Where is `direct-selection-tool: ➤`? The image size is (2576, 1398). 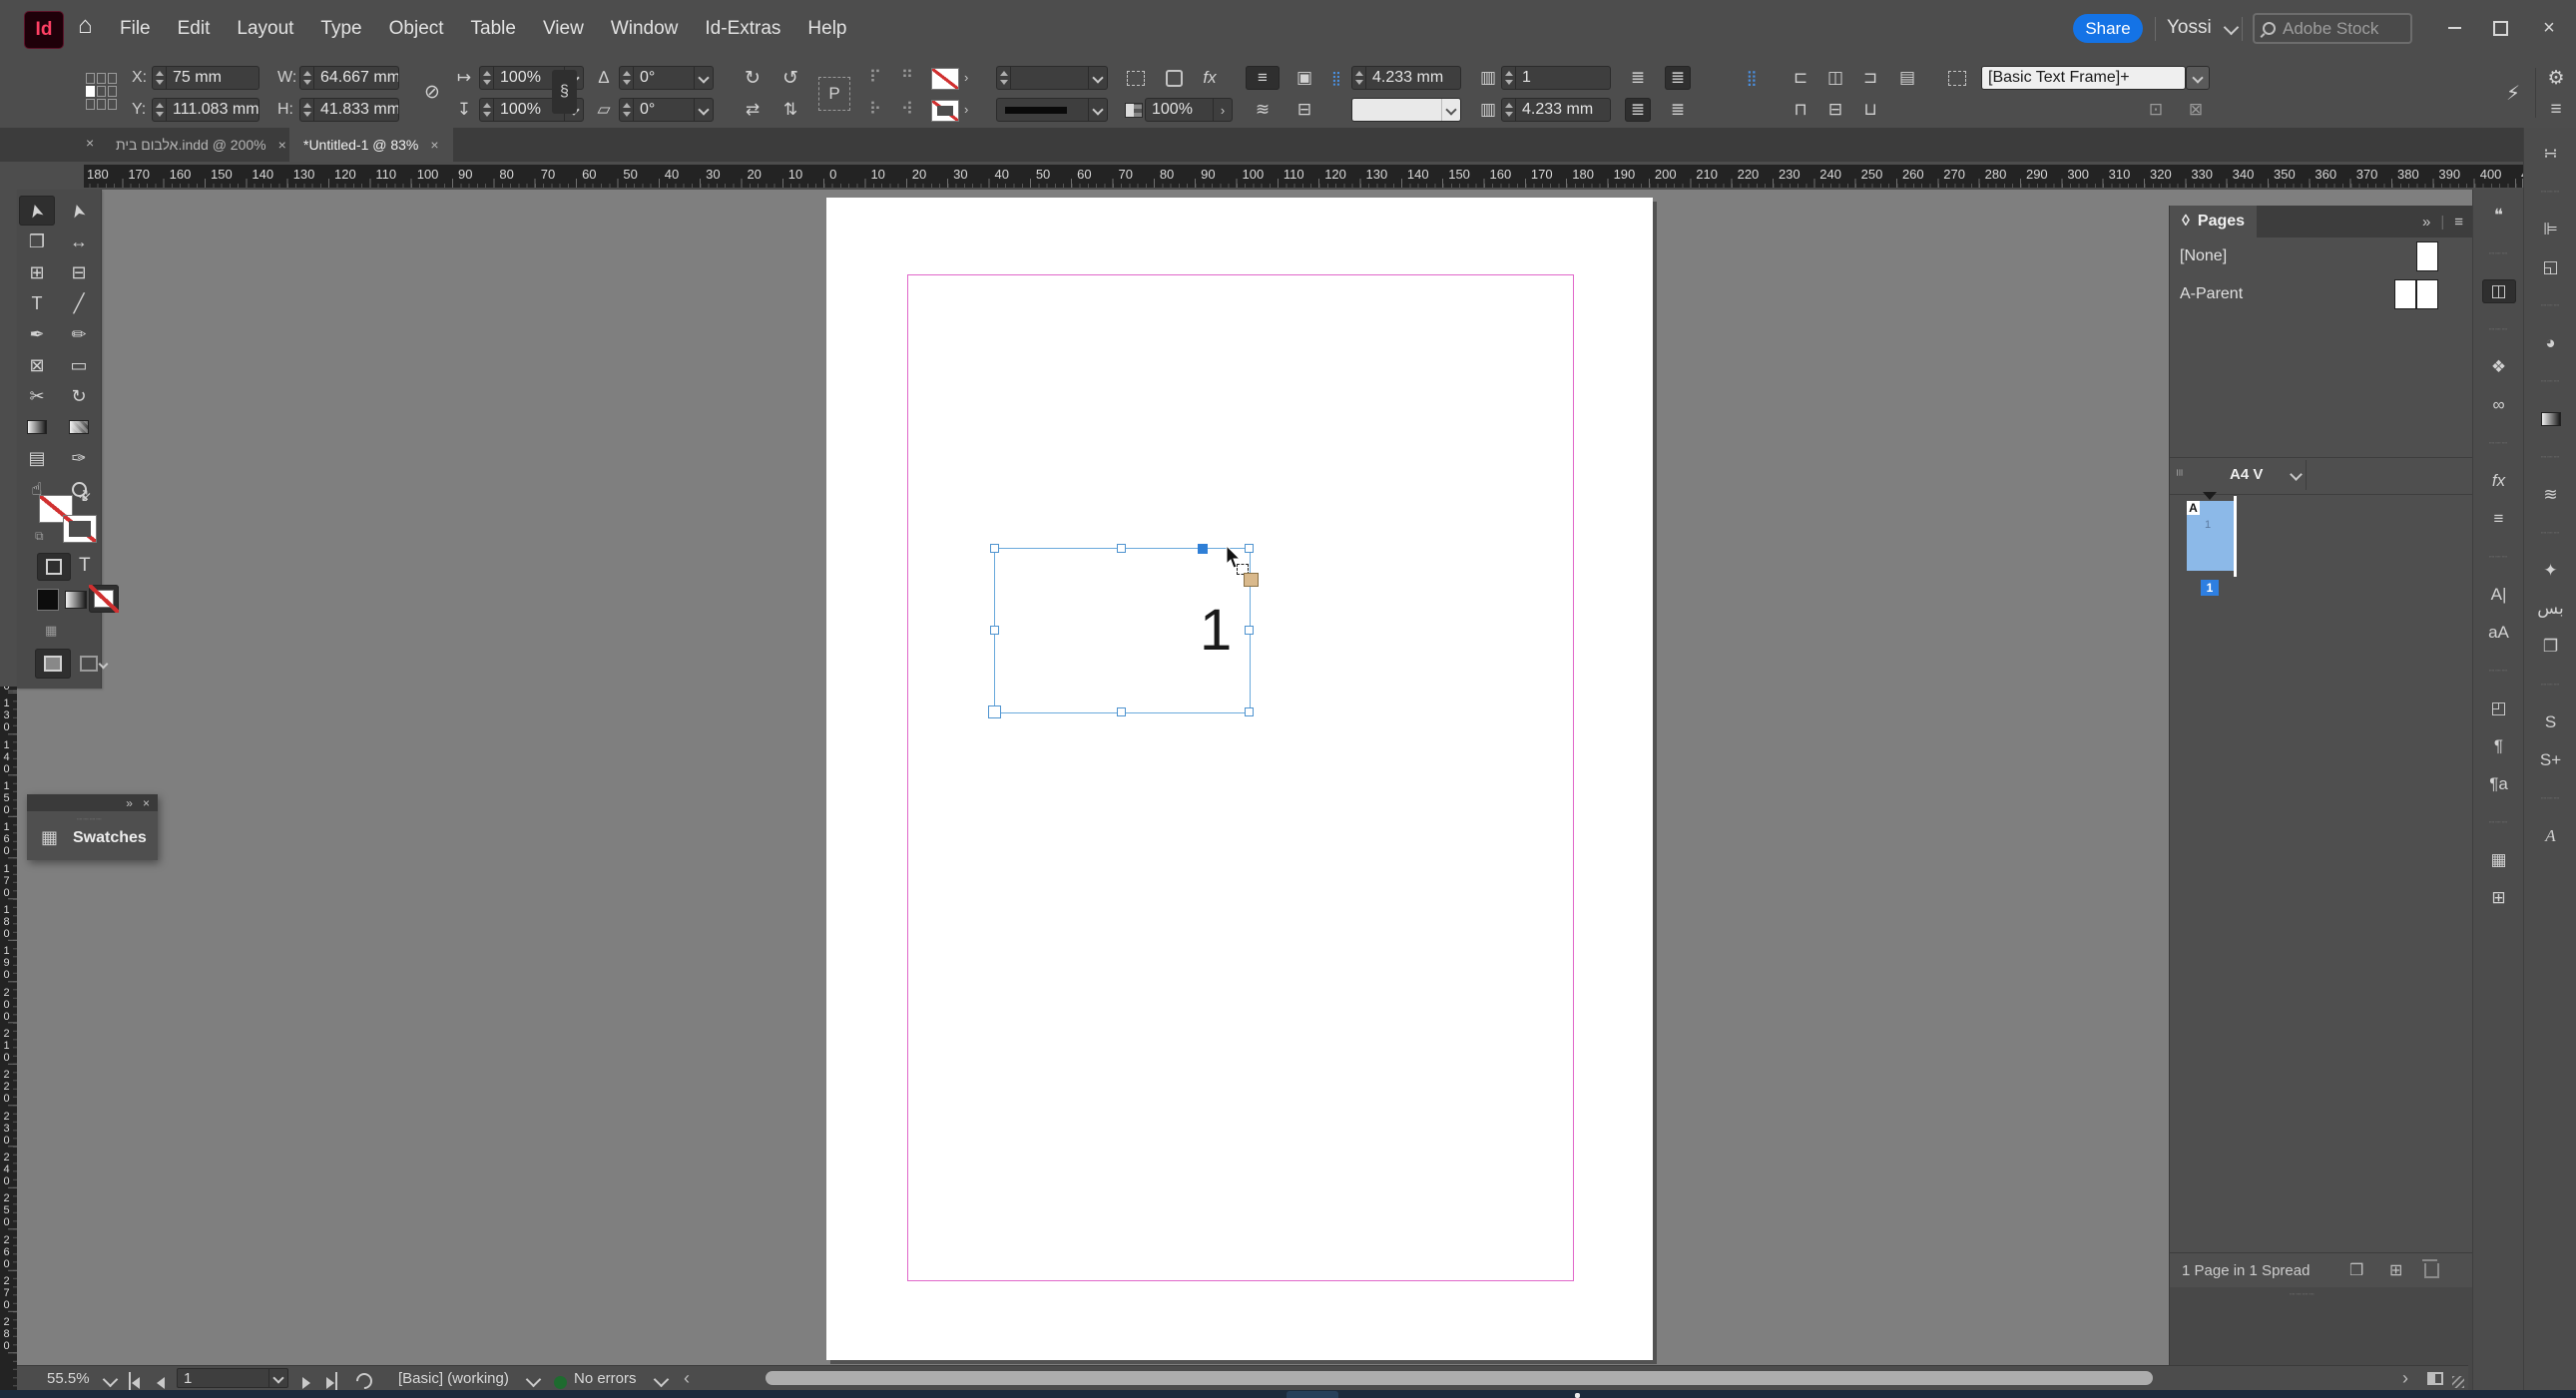
direct-selection-tool: ➤ is located at coordinates (79, 211).